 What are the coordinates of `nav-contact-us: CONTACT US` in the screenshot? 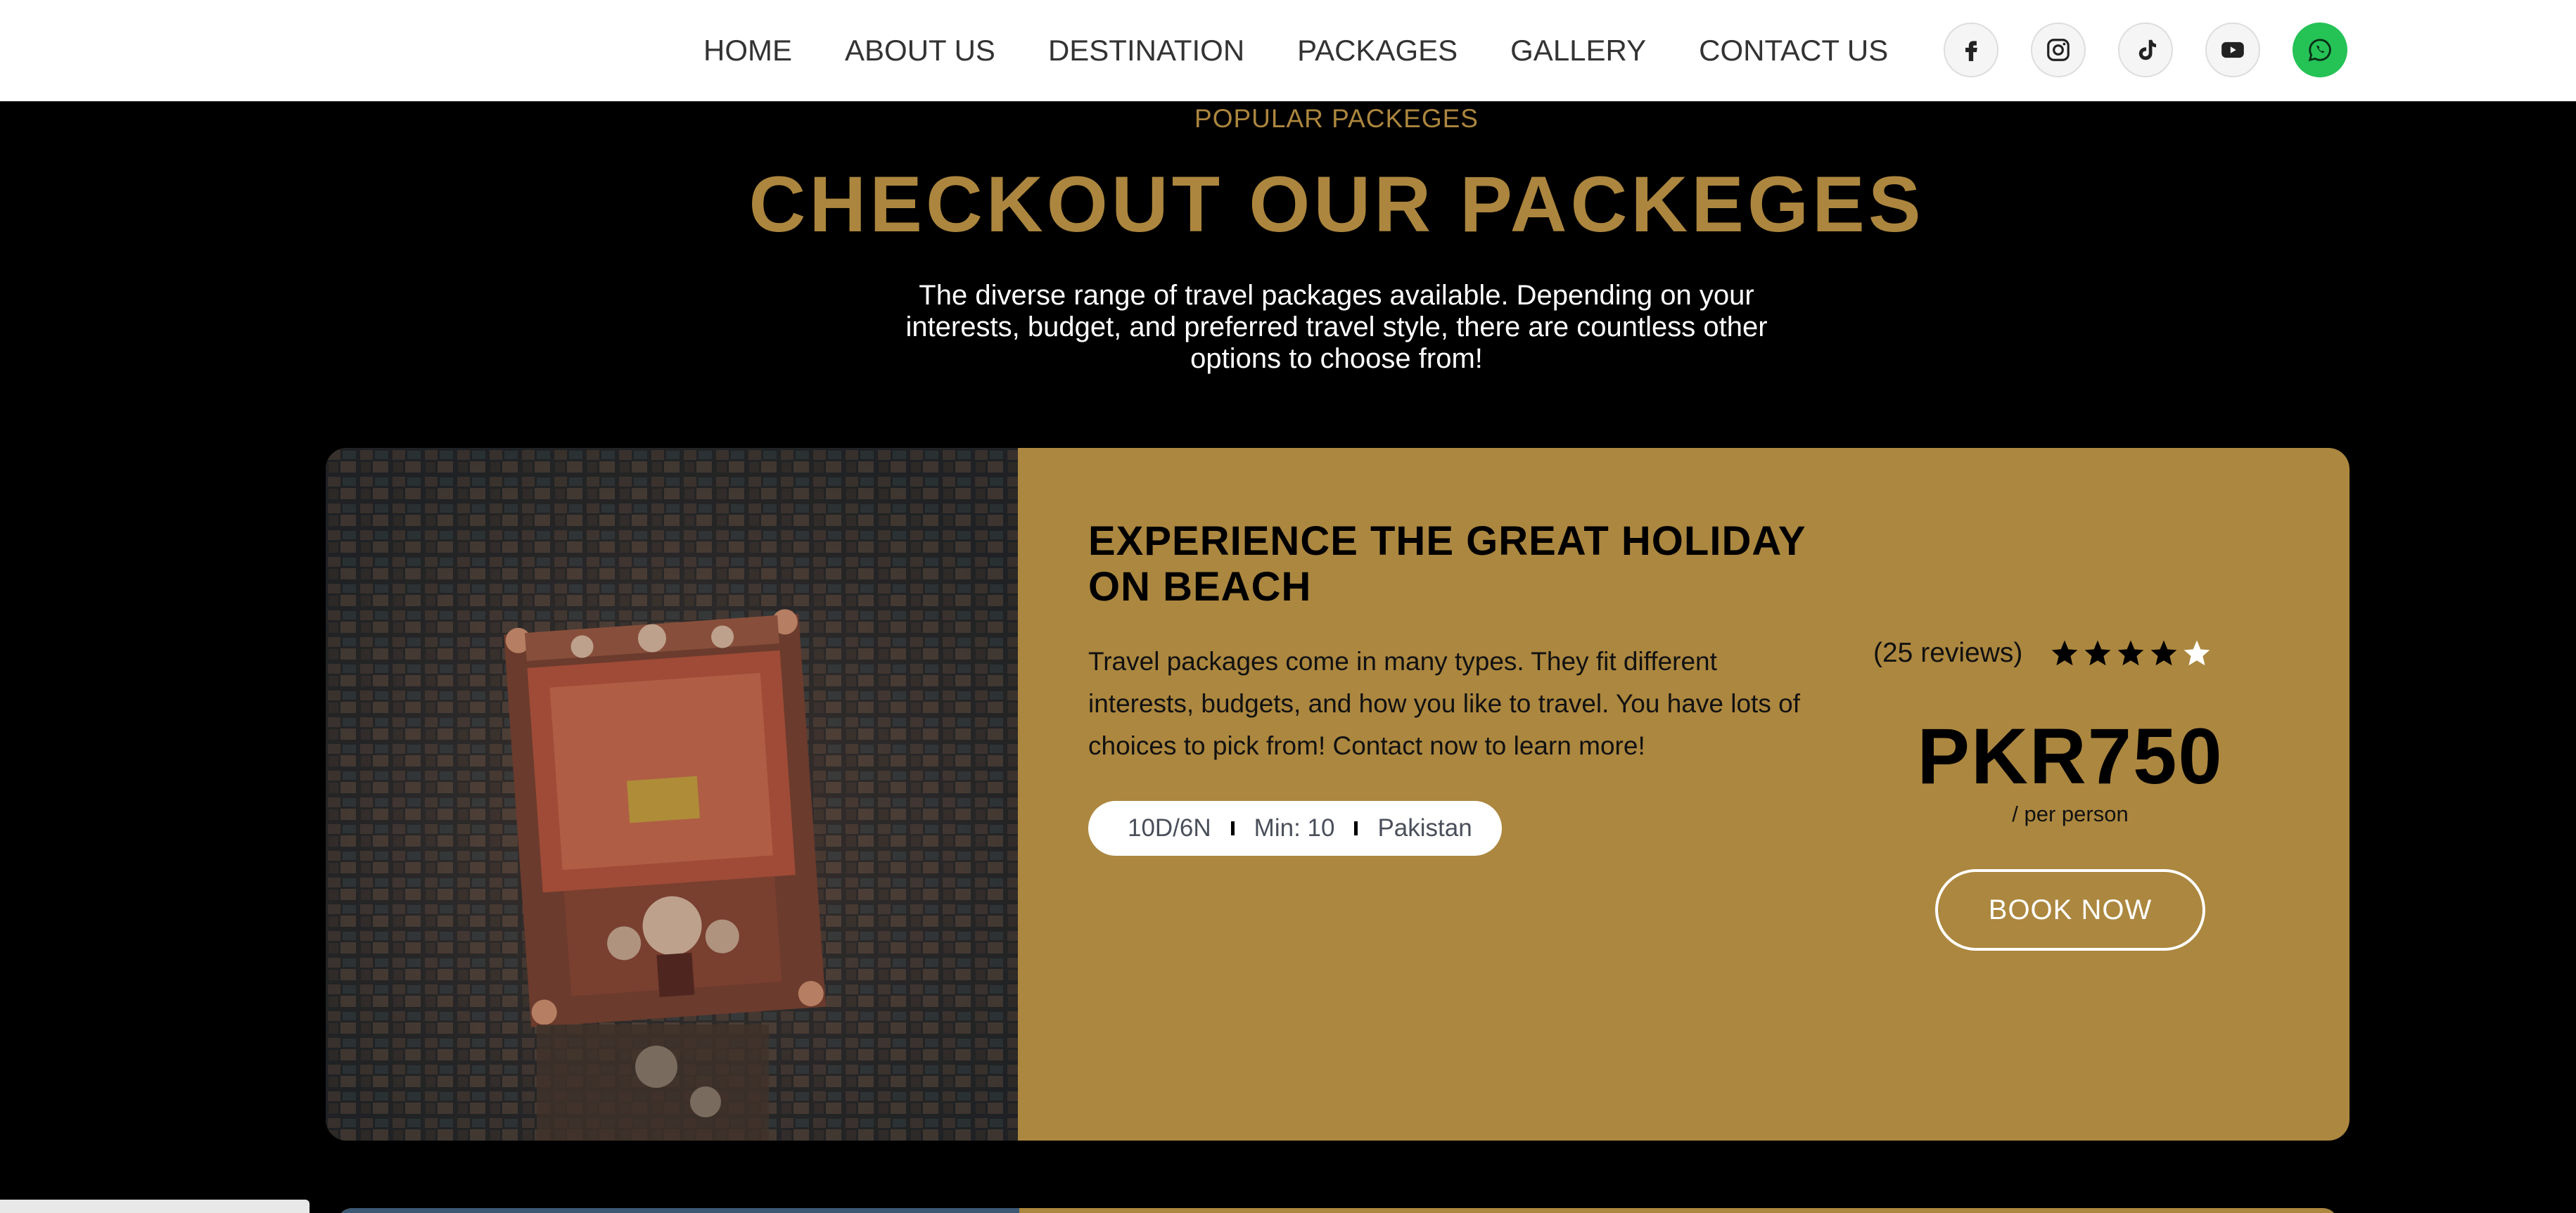 It's located at (1793, 51).